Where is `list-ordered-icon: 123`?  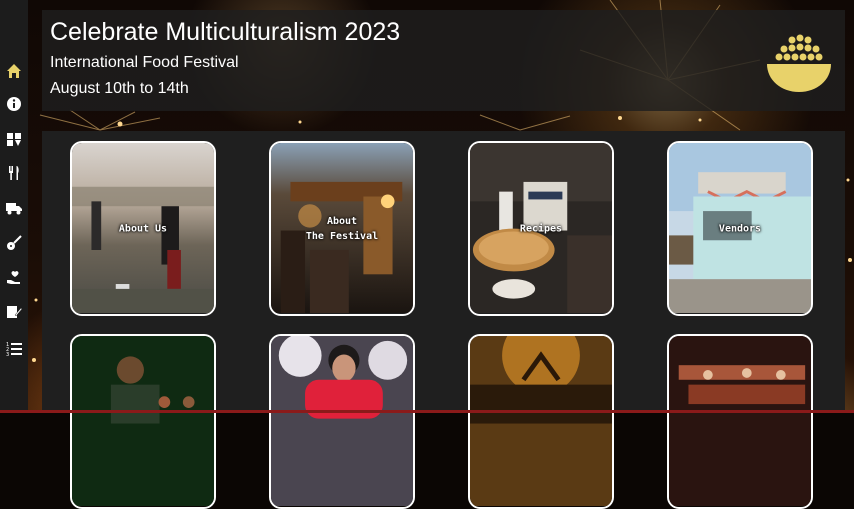
list-ordered-icon: 123 is located at coordinates (14, 349).